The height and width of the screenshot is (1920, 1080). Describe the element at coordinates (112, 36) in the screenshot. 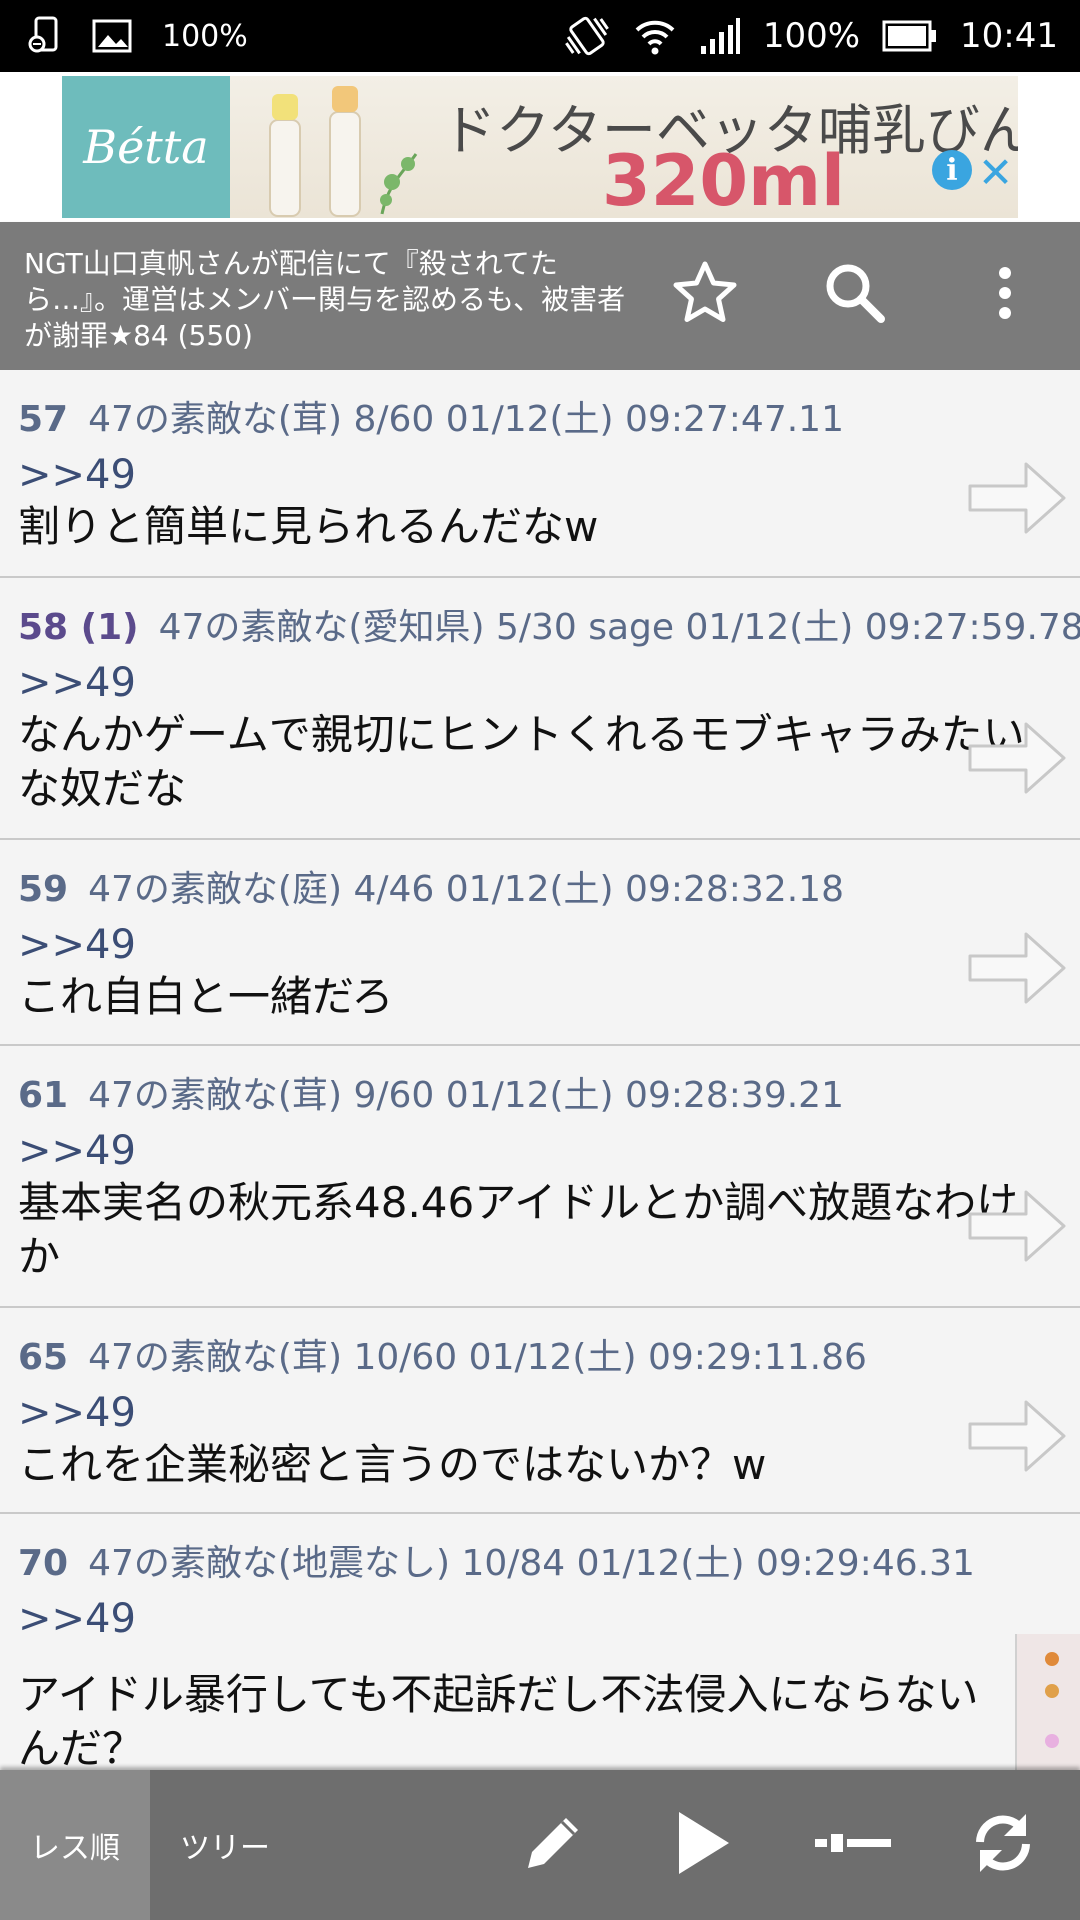

I see `gallery-icon` at that location.